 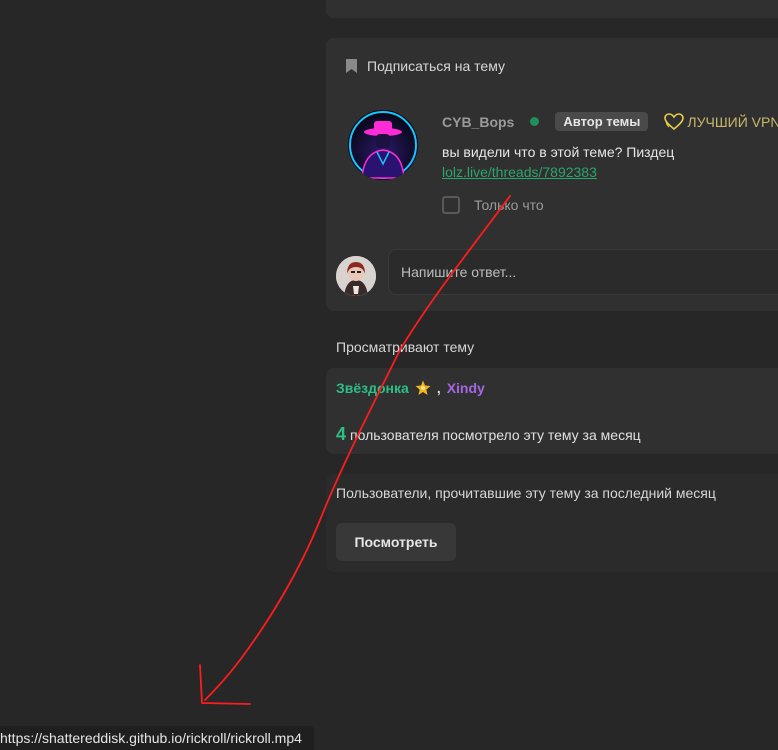 What do you see at coordinates (552, 9) in the screenshot?
I see `previous-post-card` at bounding box center [552, 9].